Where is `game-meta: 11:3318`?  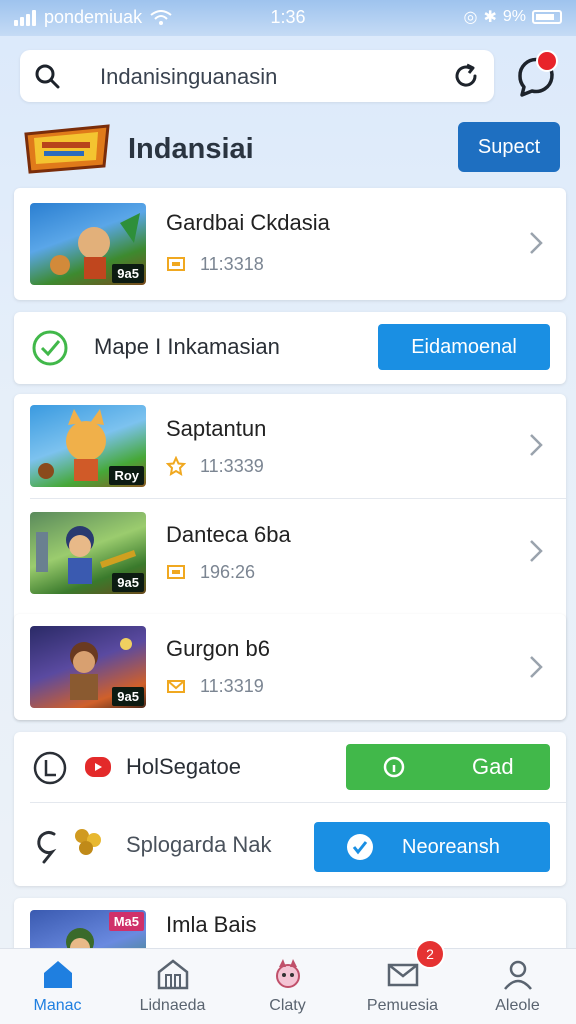 game-meta: 11:3318 is located at coordinates (232, 264).